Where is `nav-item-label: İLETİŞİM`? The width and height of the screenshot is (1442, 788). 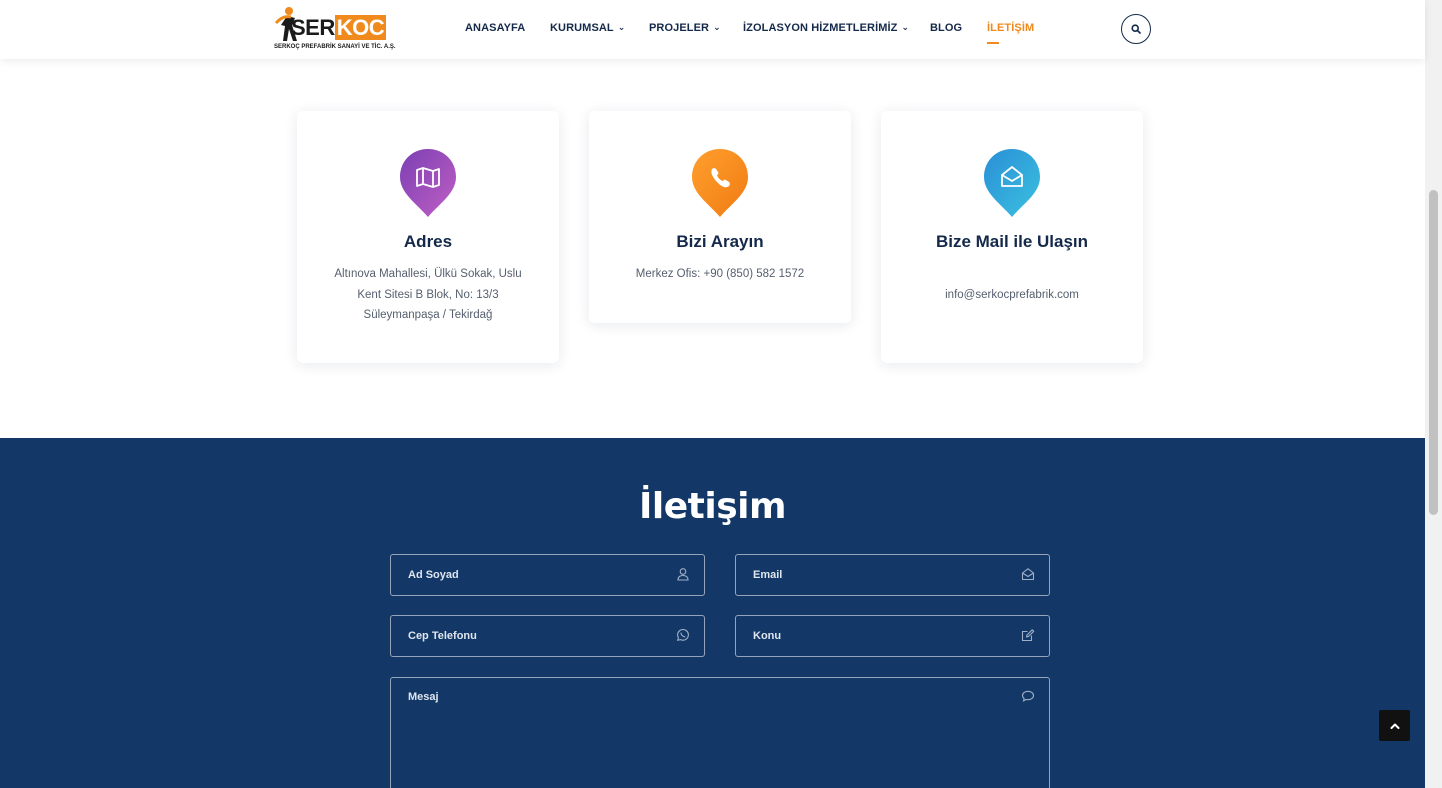
nav-item-label: İLETİŞİM is located at coordinates (1011, 28).